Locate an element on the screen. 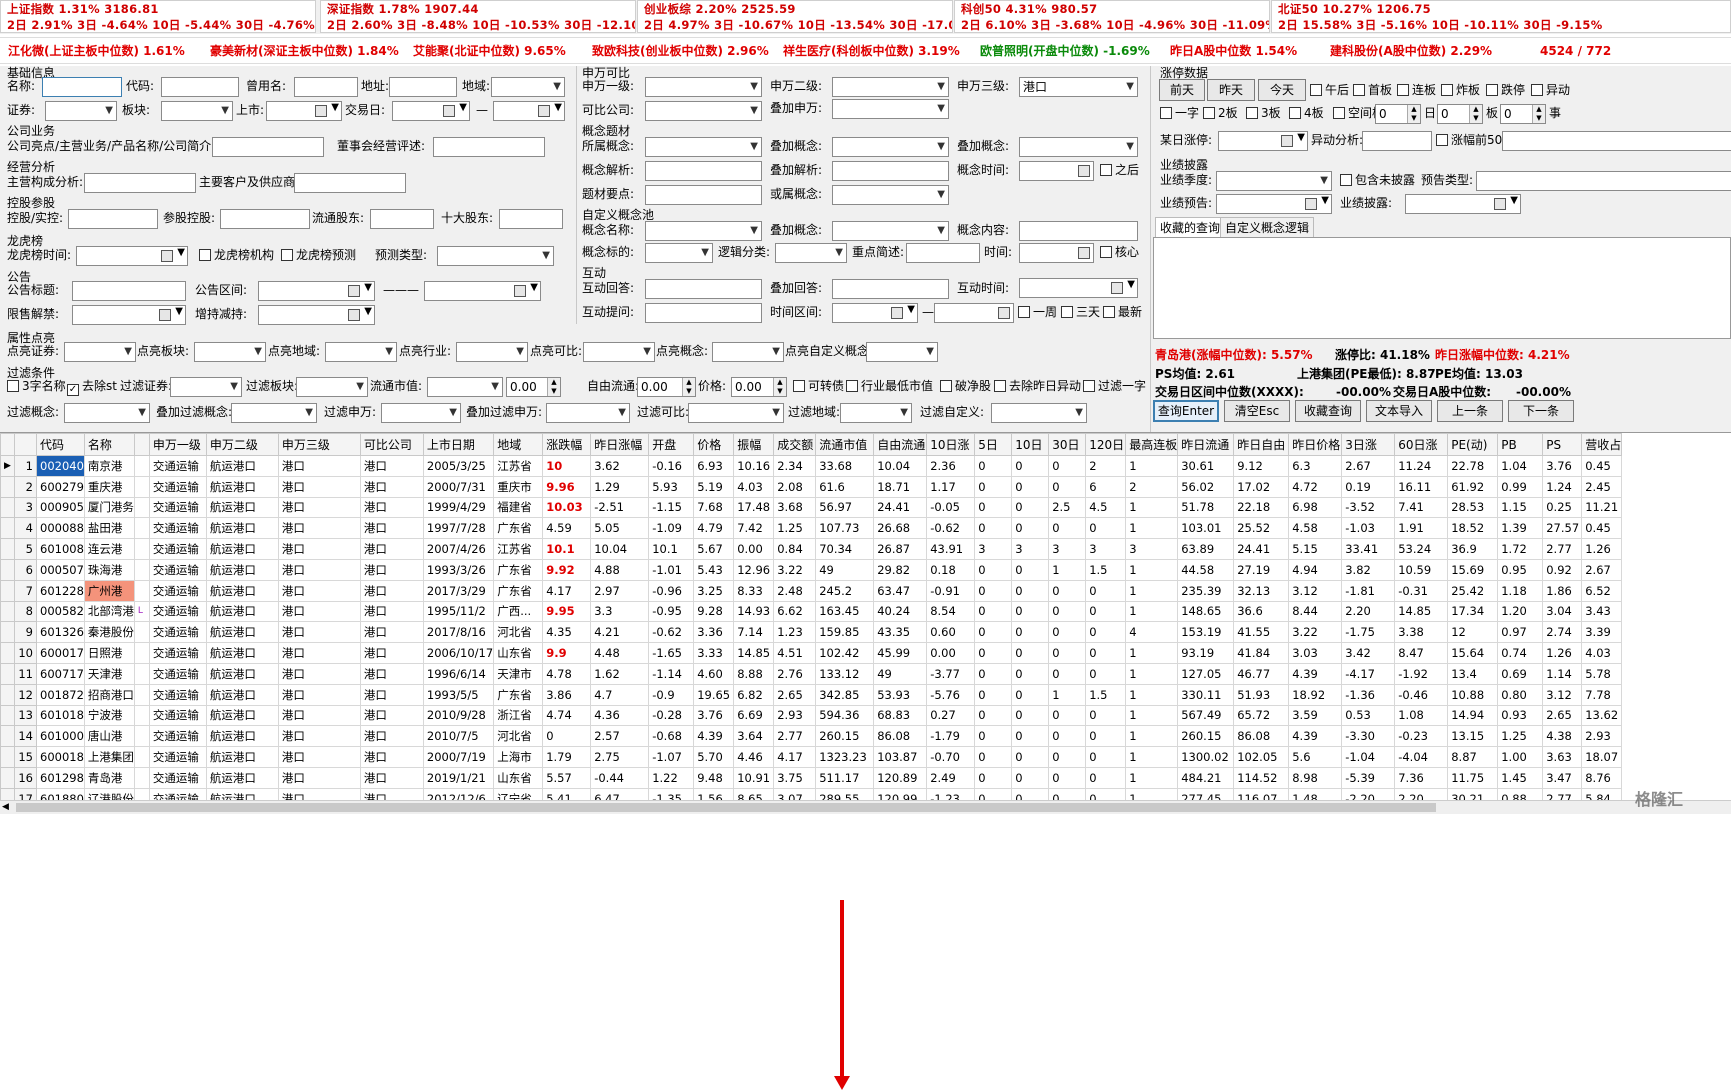 The image size is (1731, 1090). filter-concept-select: ▼ is located at coordinates (107, 413).